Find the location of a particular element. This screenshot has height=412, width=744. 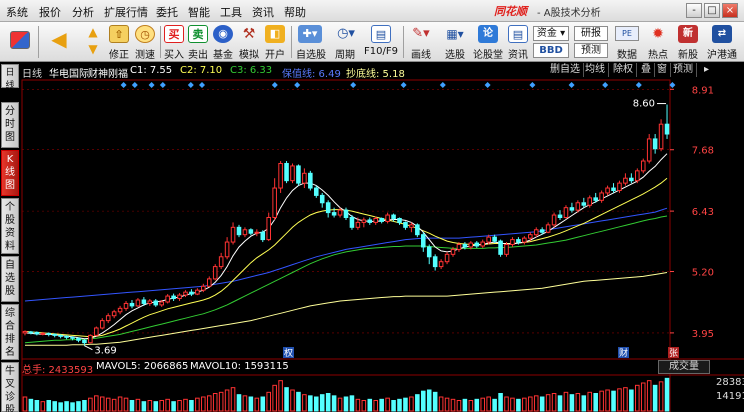

toolbar-button-new-stock: 新 新股 is located at coordinates (688, 42).